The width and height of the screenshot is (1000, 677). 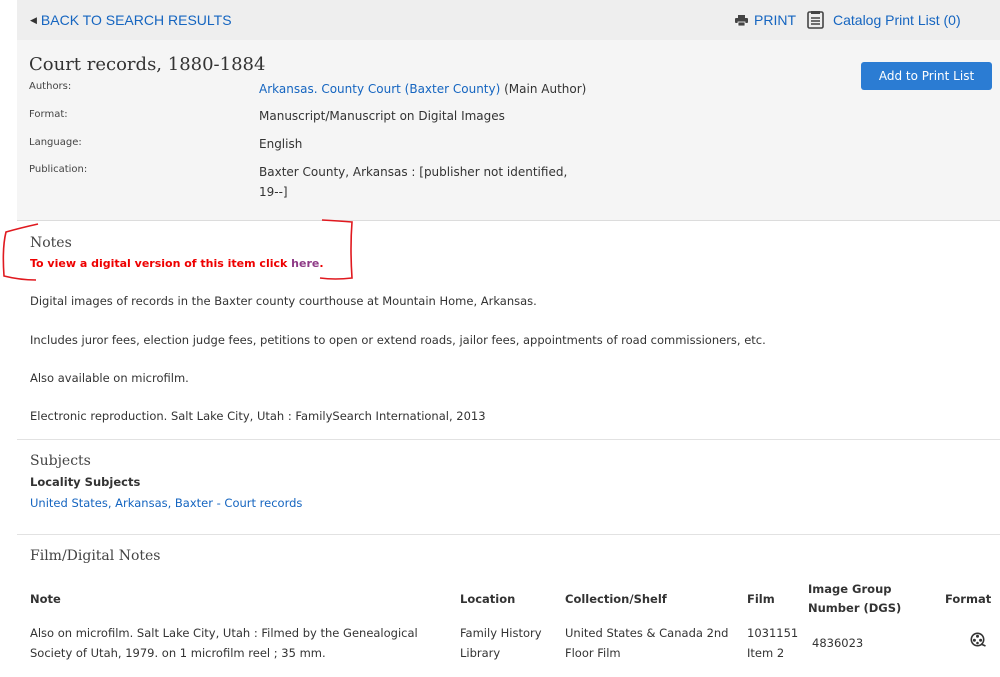 What do you see at coordinates (855, 608) in the screenshot?
I see `dgs-header-line-2: Number (DGS)` at bounding box center [855, 608].